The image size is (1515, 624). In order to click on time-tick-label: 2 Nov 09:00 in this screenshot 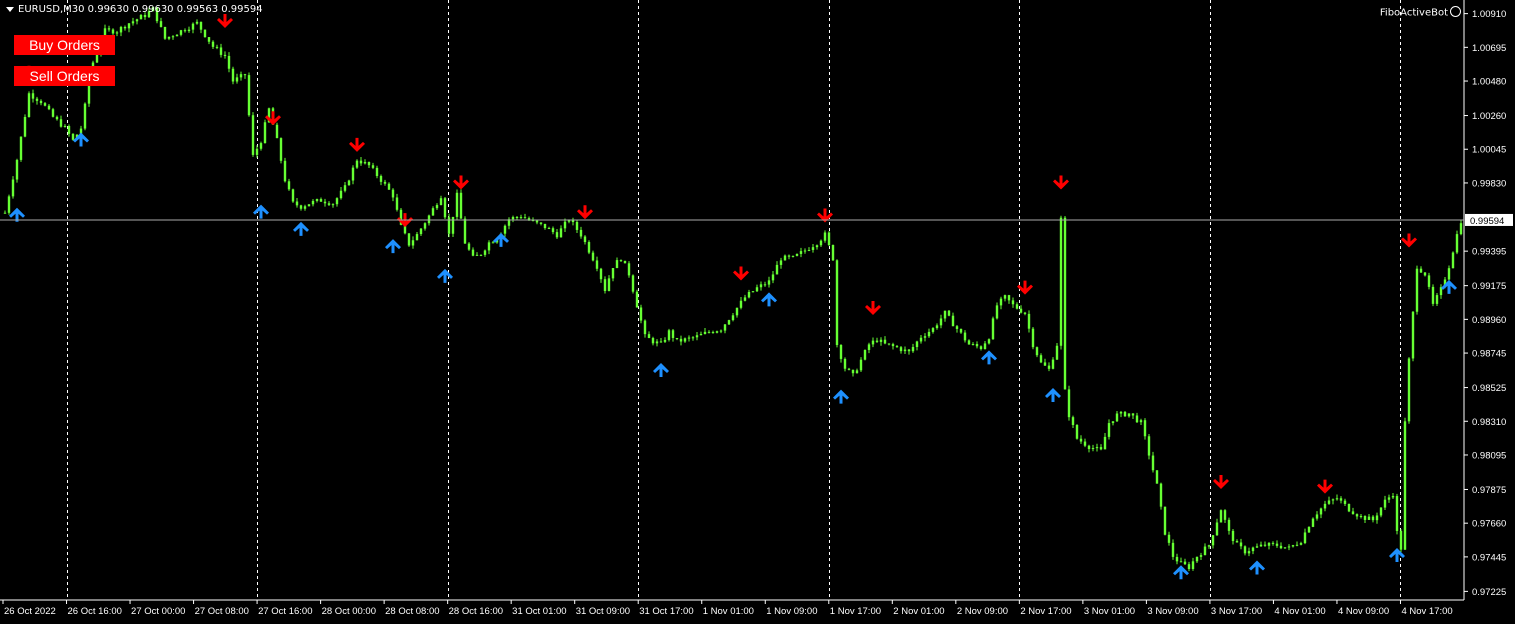, I will do `click(982, 611)`.